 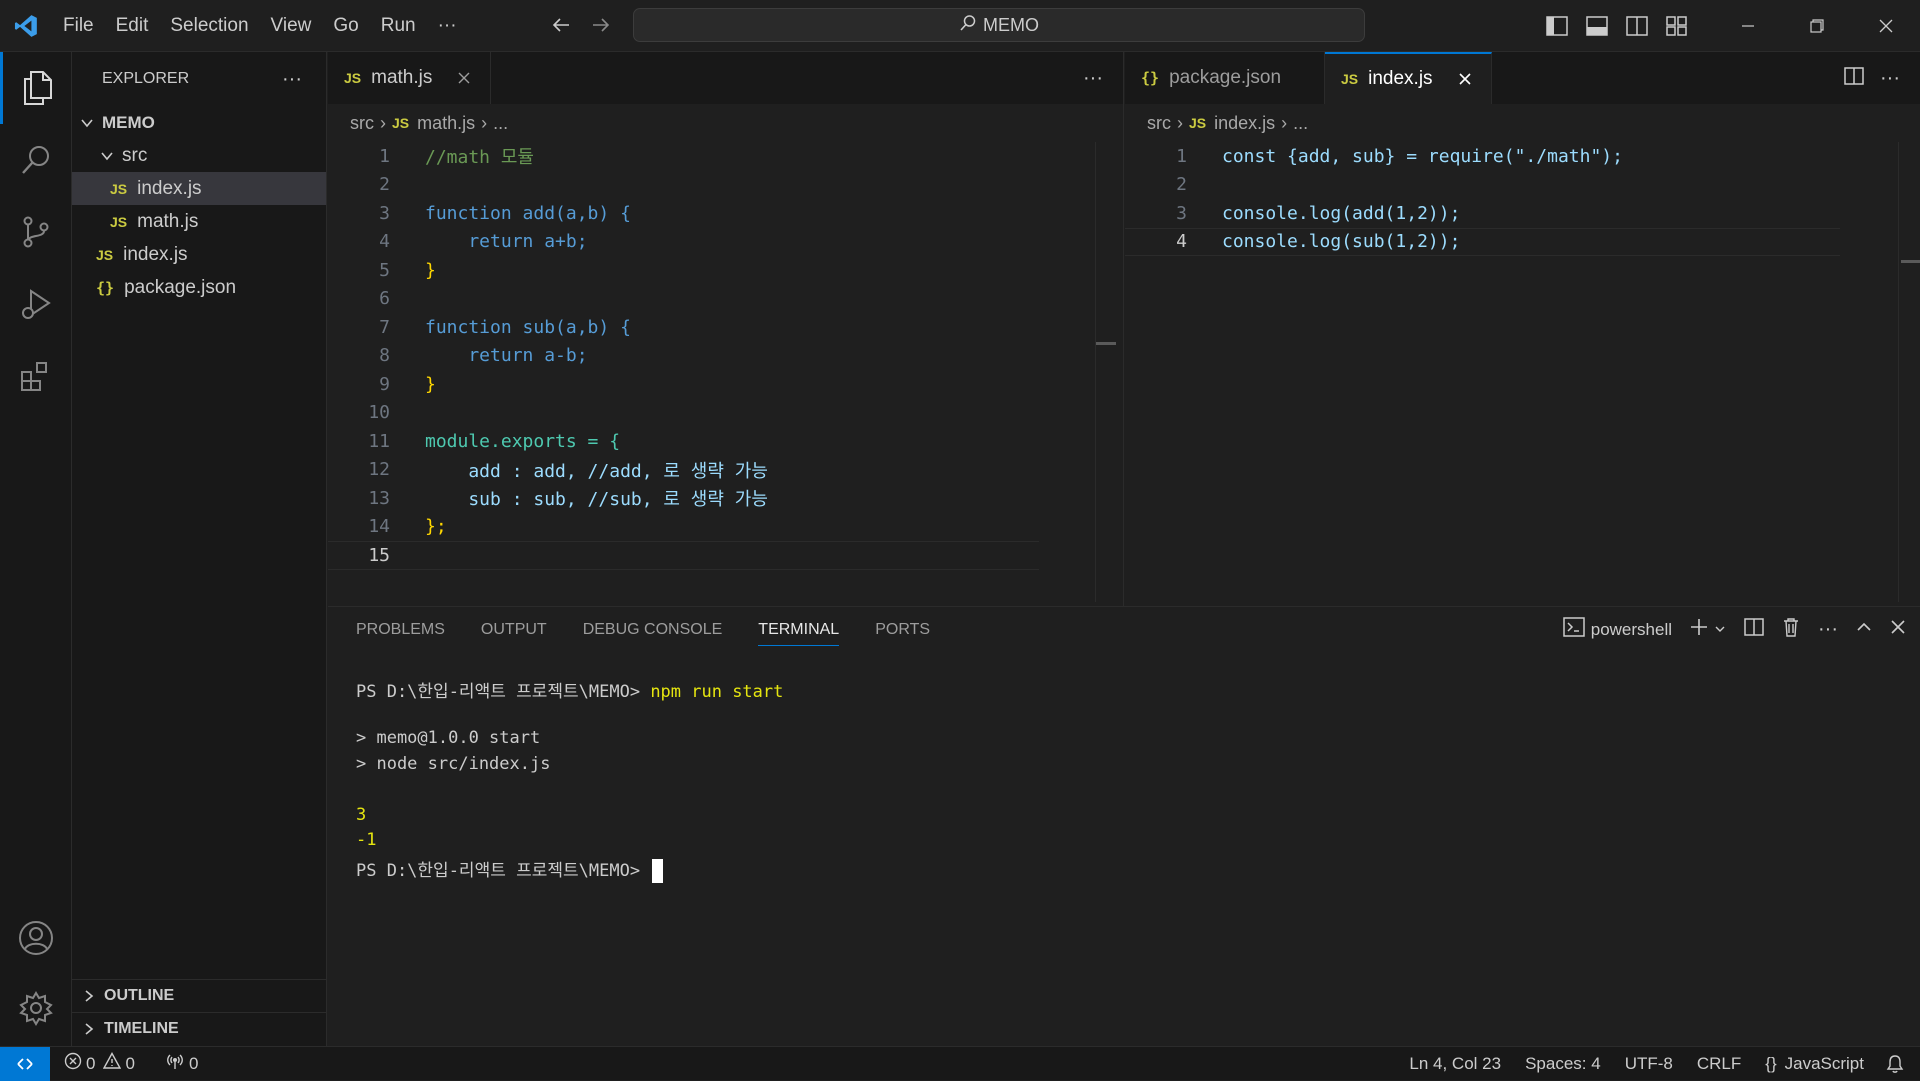 I want to click on terminal-line: PS D:\한입-리액트 프로젝트\MEMO>, so click(x=569, y=869).